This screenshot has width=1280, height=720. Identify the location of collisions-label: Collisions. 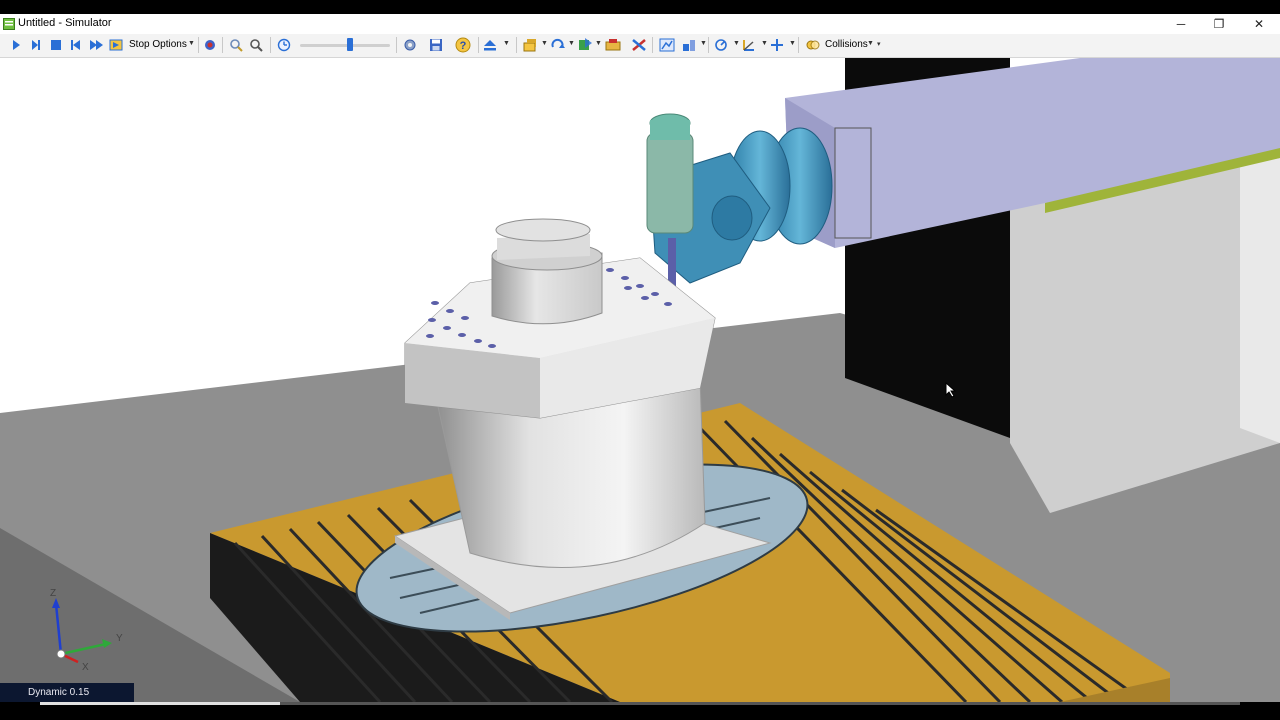
(846, 44).